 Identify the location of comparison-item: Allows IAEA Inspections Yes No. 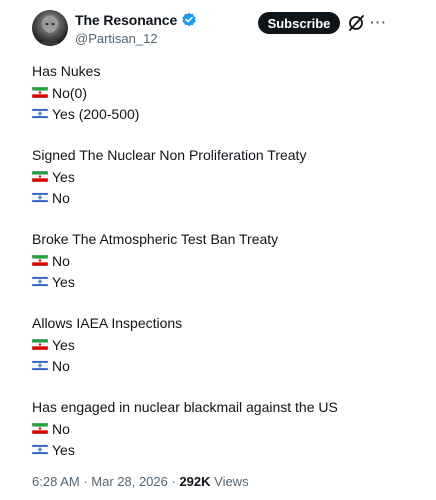
(227, 344).